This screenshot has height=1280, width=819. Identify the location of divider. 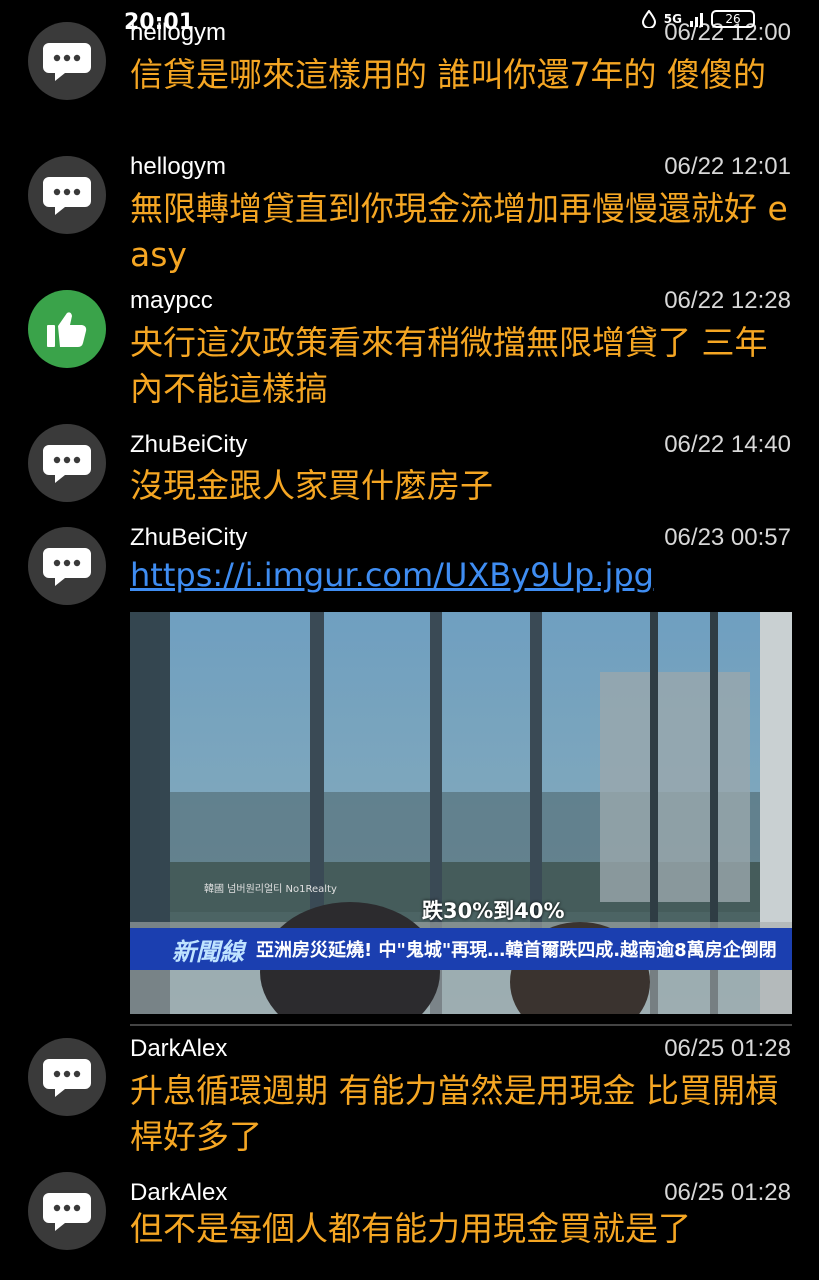
(461, 1025).